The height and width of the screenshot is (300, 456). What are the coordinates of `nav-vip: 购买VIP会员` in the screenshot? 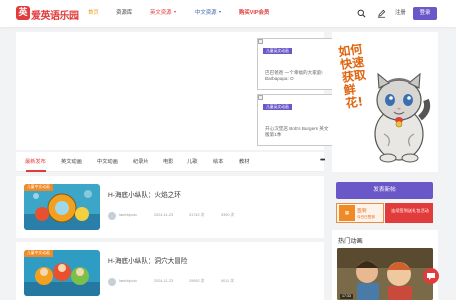 It's located at (254, 13).